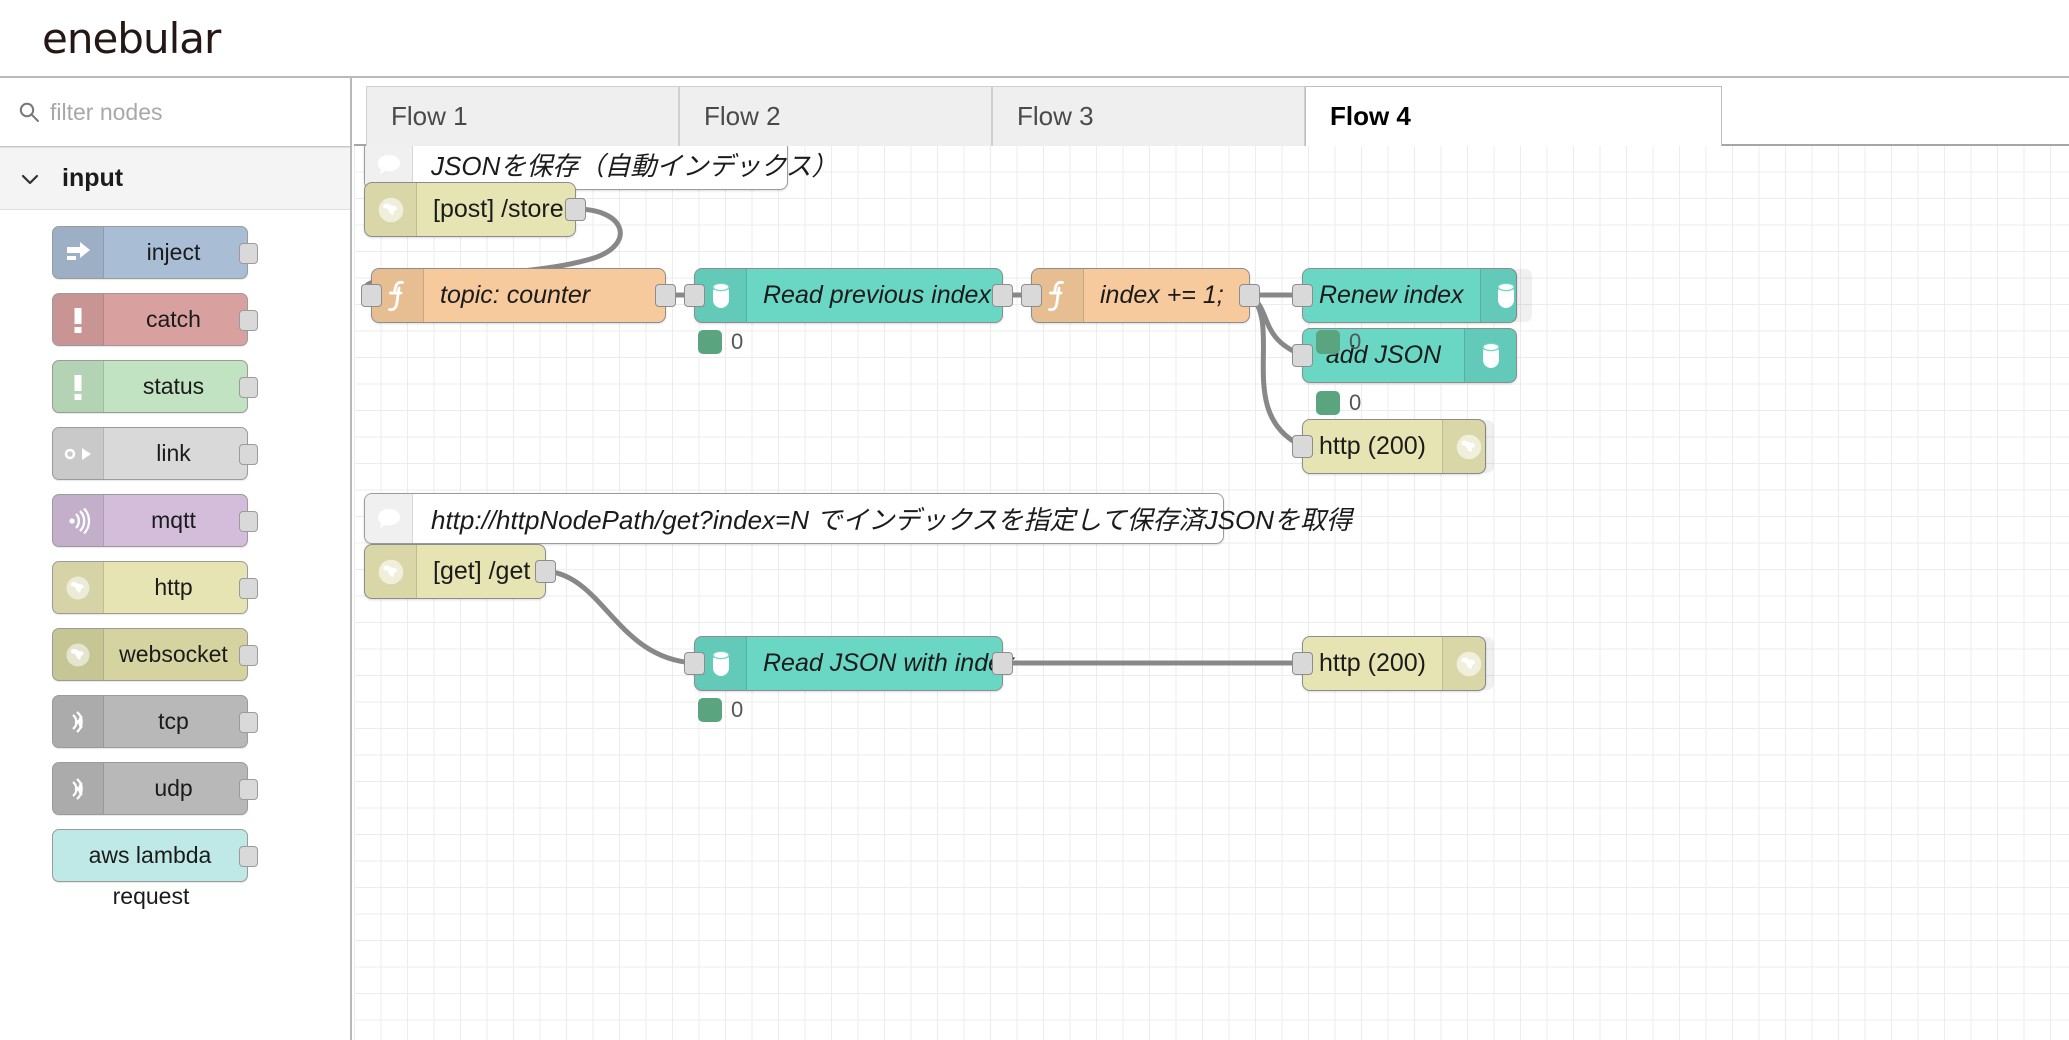  I want to click on node-database-renew-index: Renew index, so click(1412, 295).